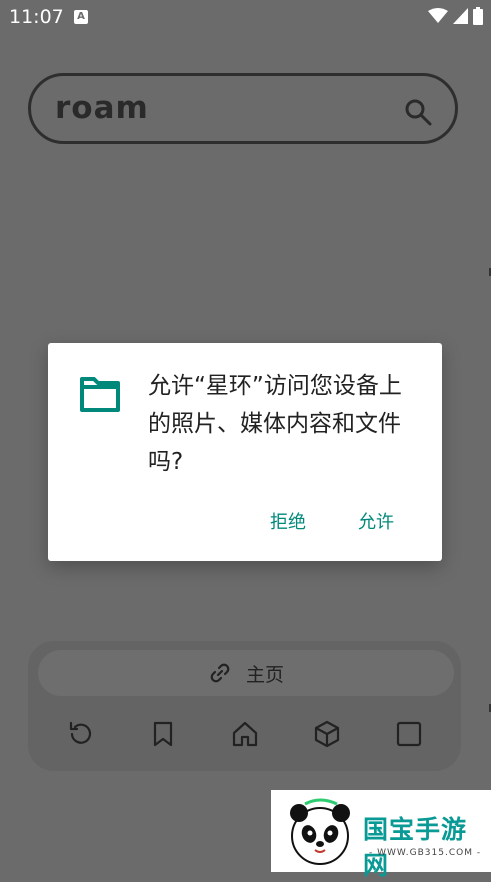  Describe the element at coordinates (244, 706) in the screenshot. I see `bottom-toolbar: 主页` at that location.